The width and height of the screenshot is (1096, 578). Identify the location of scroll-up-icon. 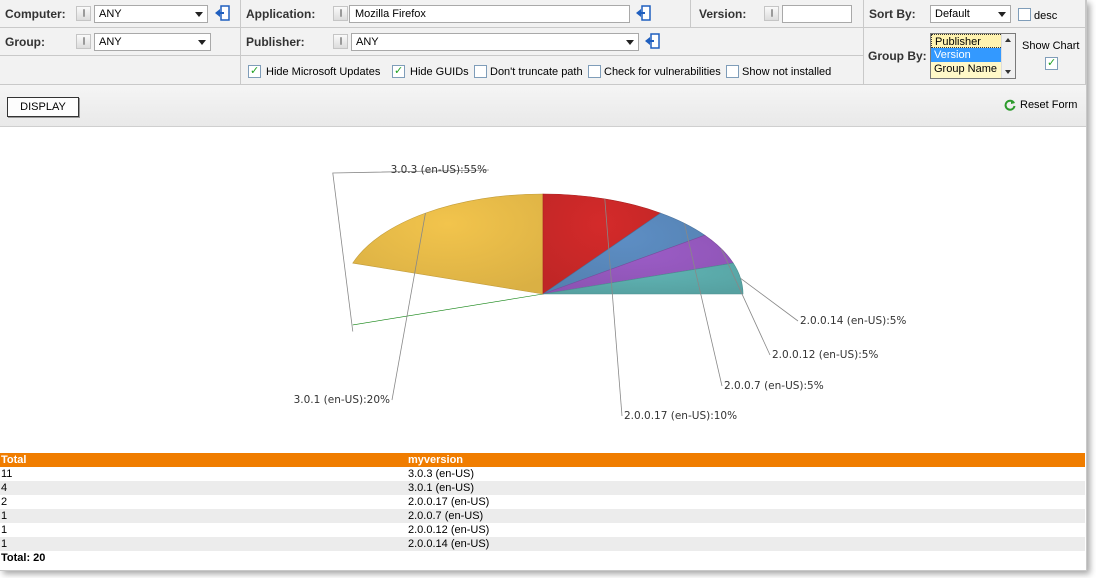
(1008, 40).